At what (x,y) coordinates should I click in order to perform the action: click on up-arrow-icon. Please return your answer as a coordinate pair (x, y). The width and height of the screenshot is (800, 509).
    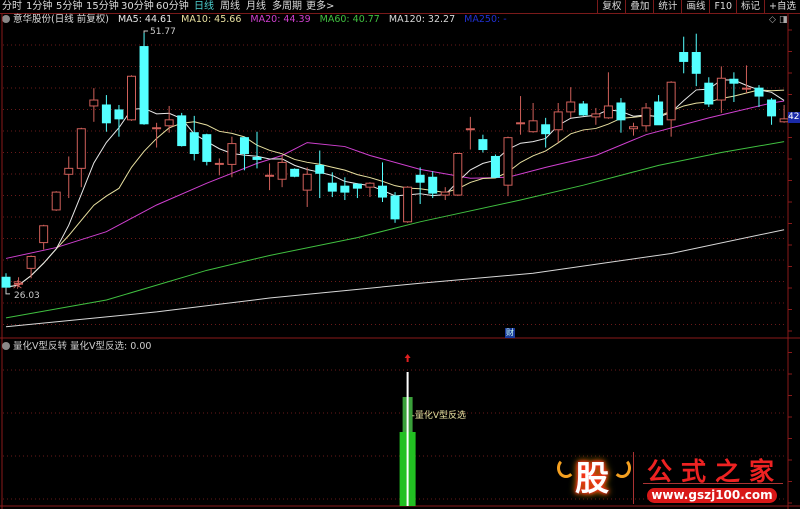
    Looking at the image, I should click on (407, 358).